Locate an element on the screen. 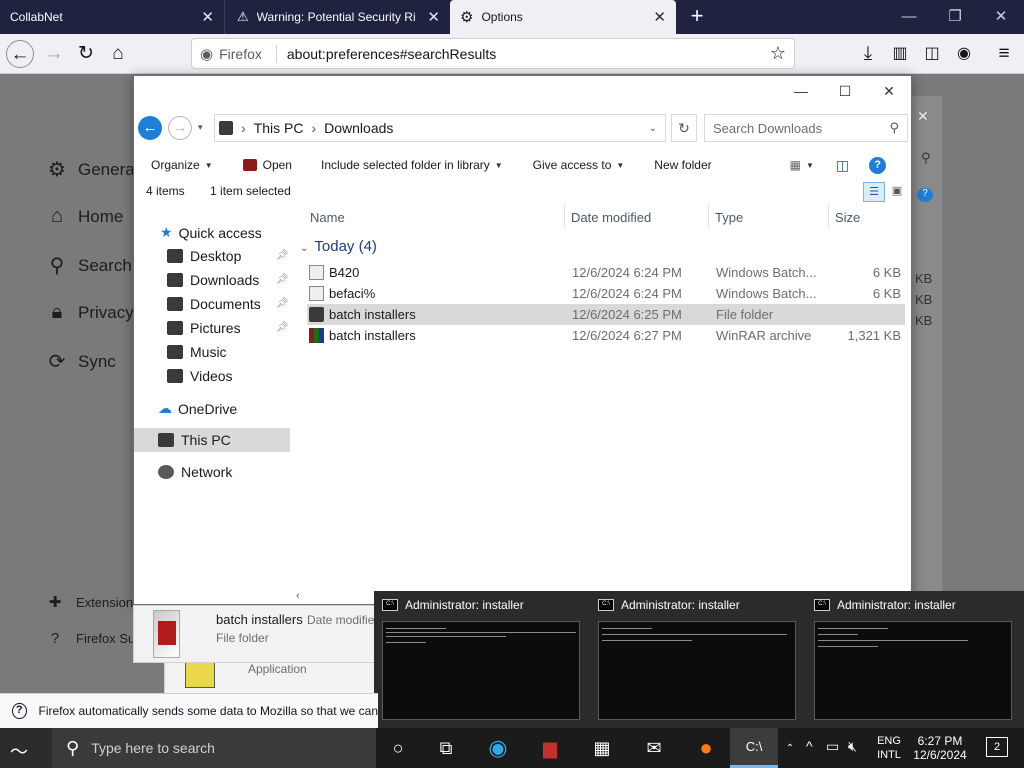 This screenshot has width=1024, height=768. chevron-down-icon: ▼ is located at coordinates (810, 165).